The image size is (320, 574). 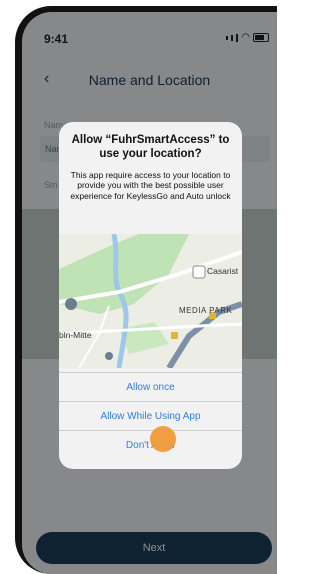 What do you see at coordinates (163, 439) in the screenshot?
I see `touch-indicator-icon` at bounding box center [163, 439].